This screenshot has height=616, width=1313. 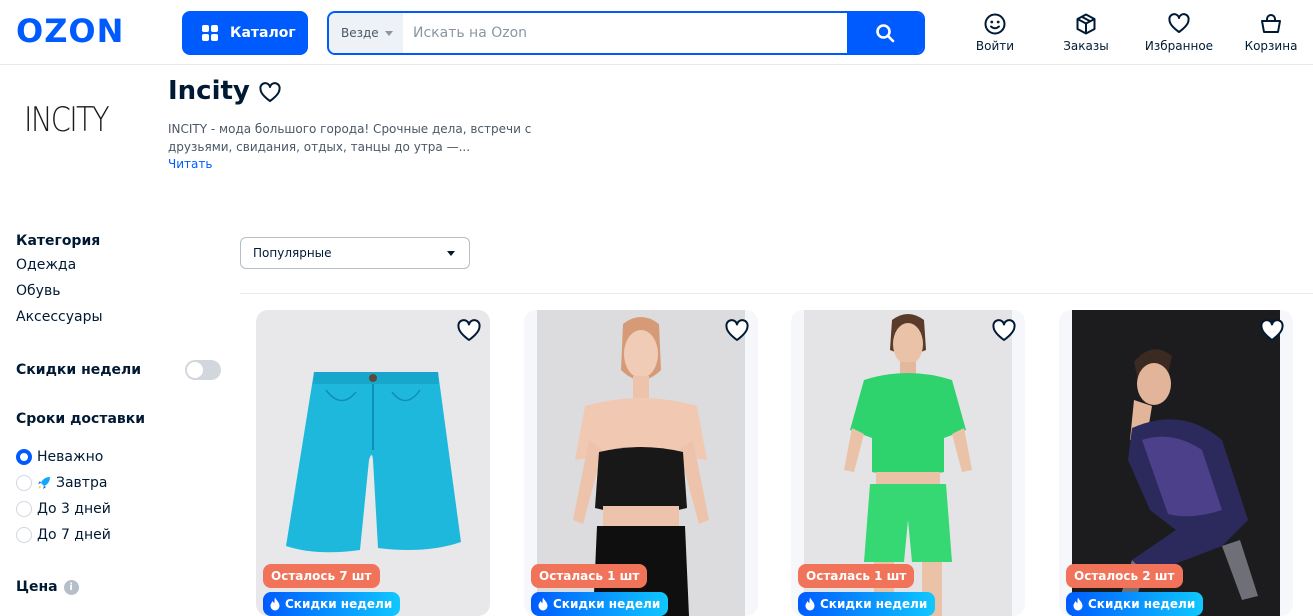 What do you see at coordinates (79, 370) in the screenshot?
I see `weekly-deals-label: Скидки недели` at bounding box center [79, 370].